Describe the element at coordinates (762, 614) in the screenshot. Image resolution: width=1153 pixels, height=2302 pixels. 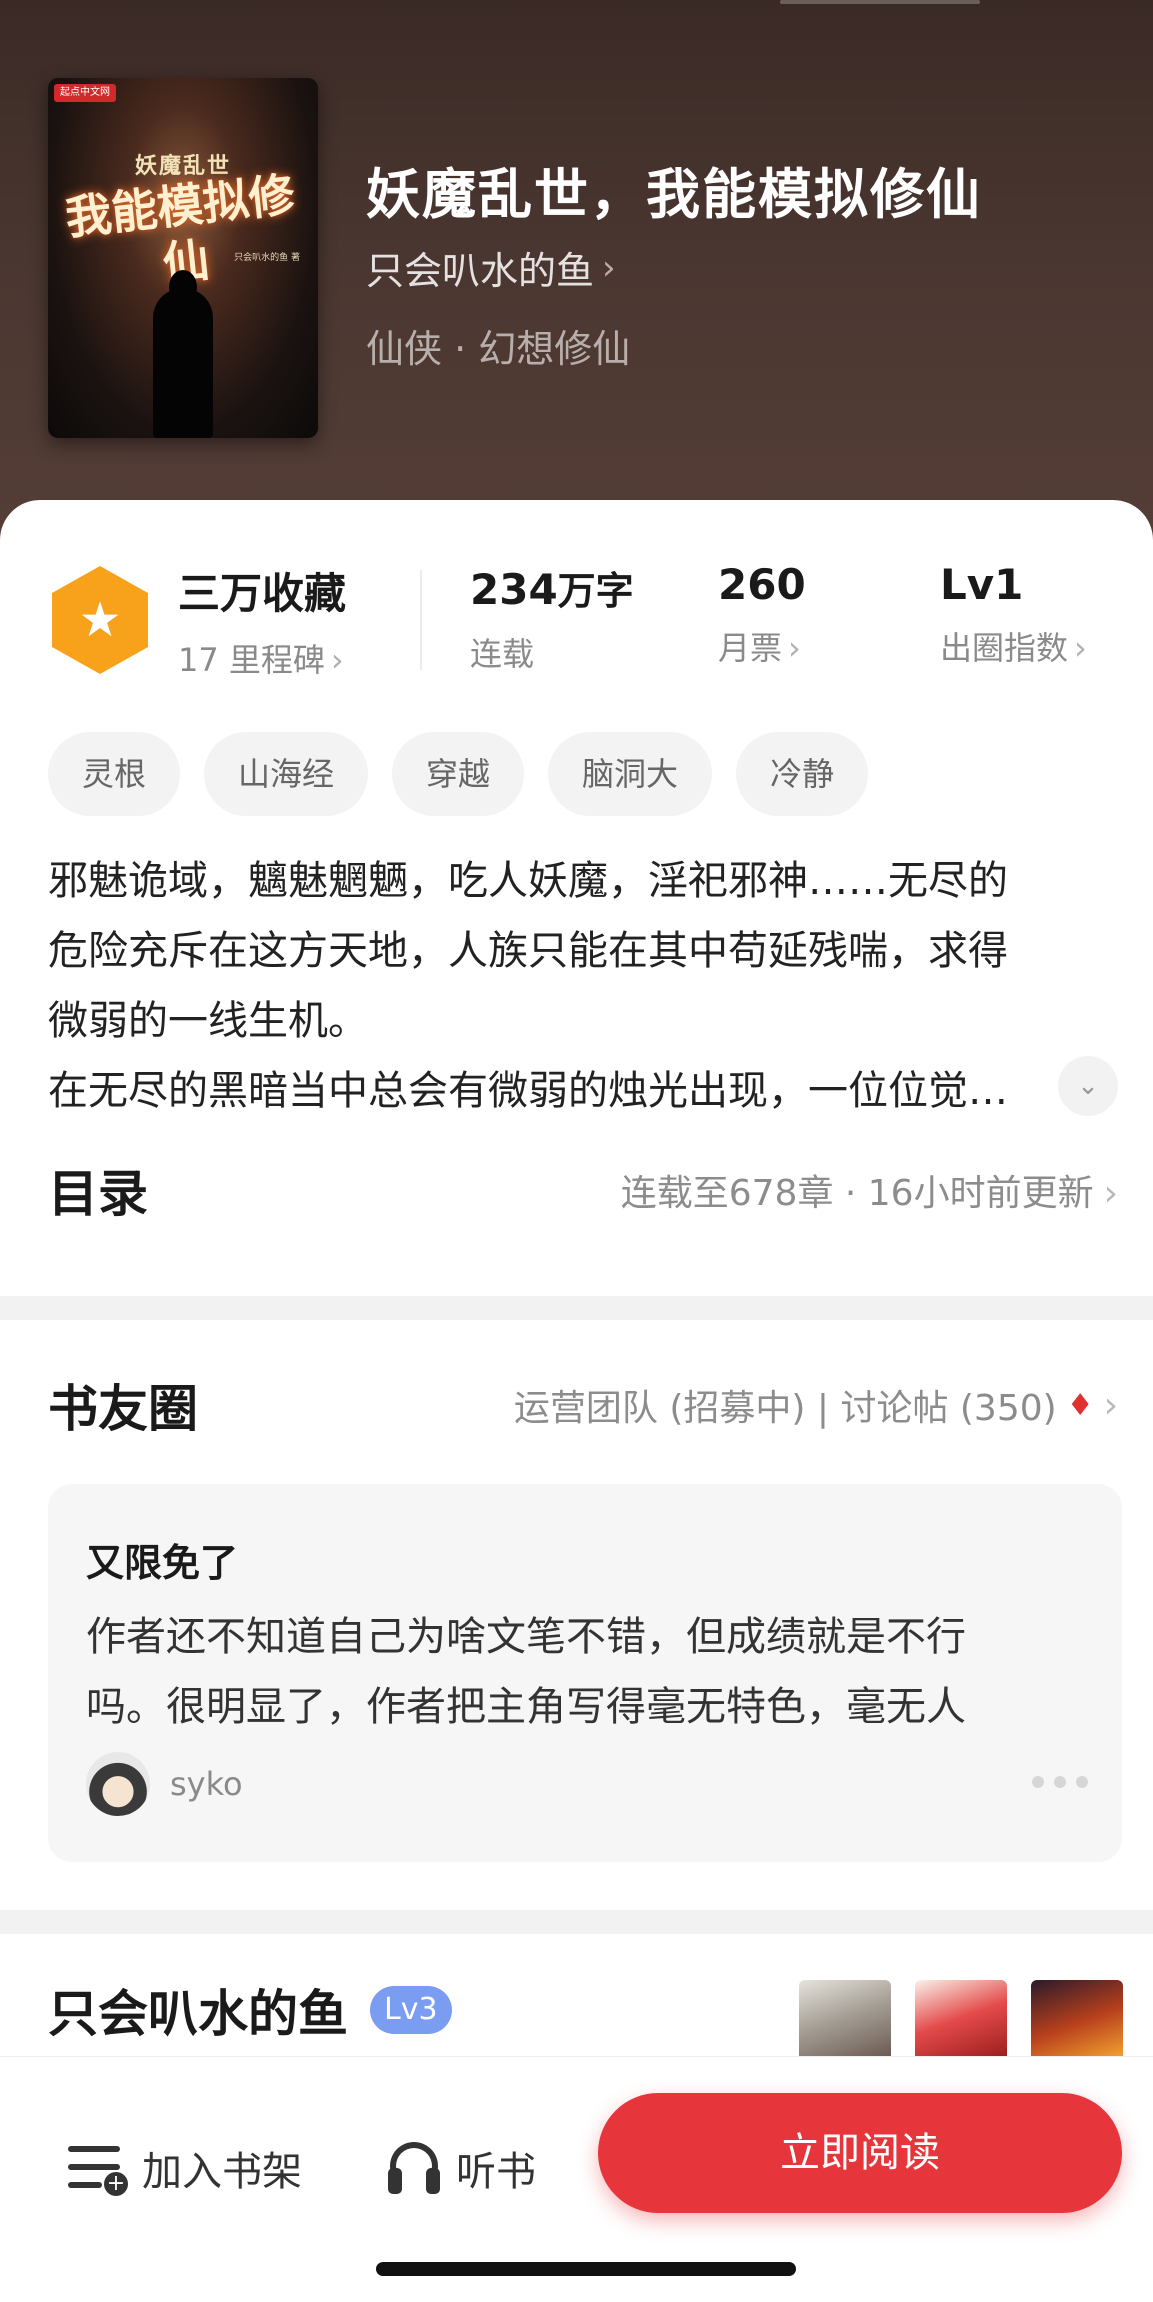
I see `stat-monthly-ticket: 260 月票 ›` at that location.